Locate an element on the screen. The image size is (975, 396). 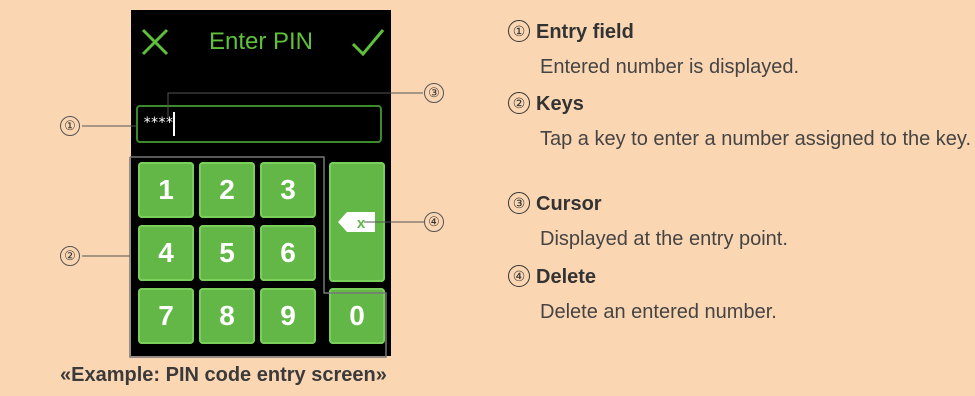
legend-title-delete: ④ Delete is located at coordinates (552, 277).